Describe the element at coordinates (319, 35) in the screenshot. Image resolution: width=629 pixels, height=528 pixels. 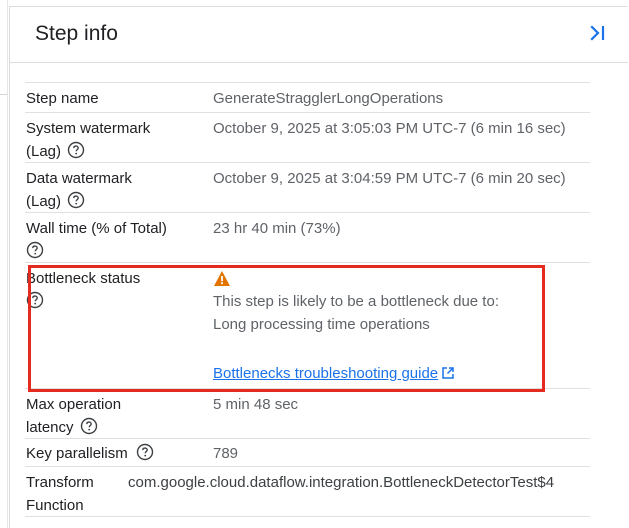
I see `panel-header: Step info` at that location.